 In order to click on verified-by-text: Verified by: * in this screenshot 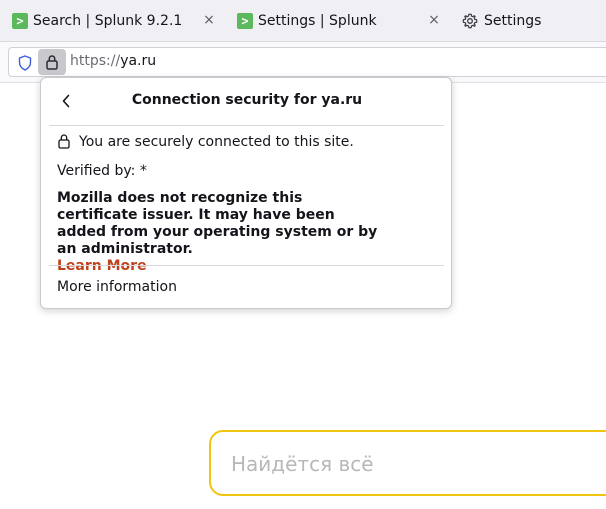, I will do `click(102, 171)`.